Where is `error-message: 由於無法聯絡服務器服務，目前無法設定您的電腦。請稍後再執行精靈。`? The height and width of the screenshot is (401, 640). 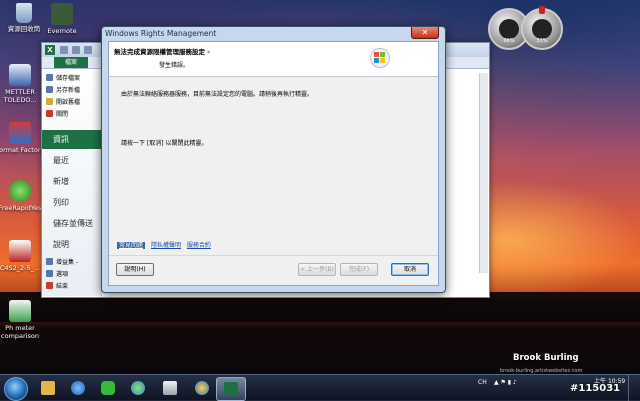 error-message: 由於無法聯絡服務器服務，目前無法設定您的電腦。請稍後再執行精靈。 is located at coordinates (217, 94).